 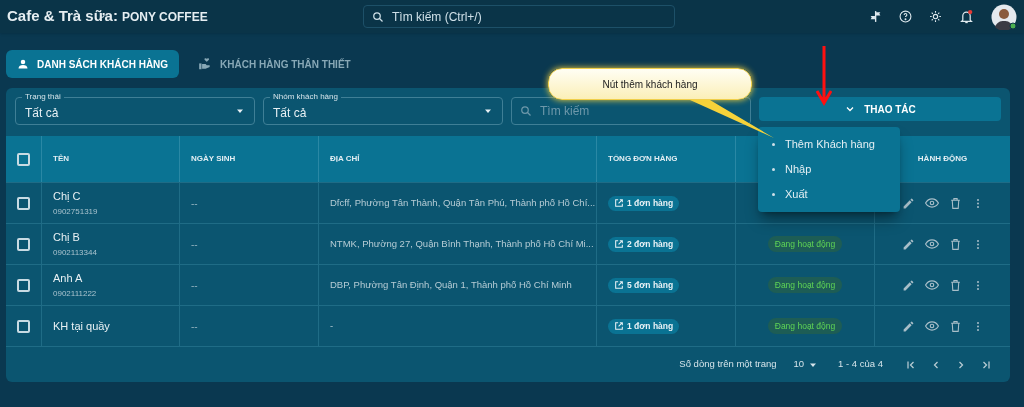 I want to click on orders-badge: 5 đơn hàng, so click(x=644, y=285).